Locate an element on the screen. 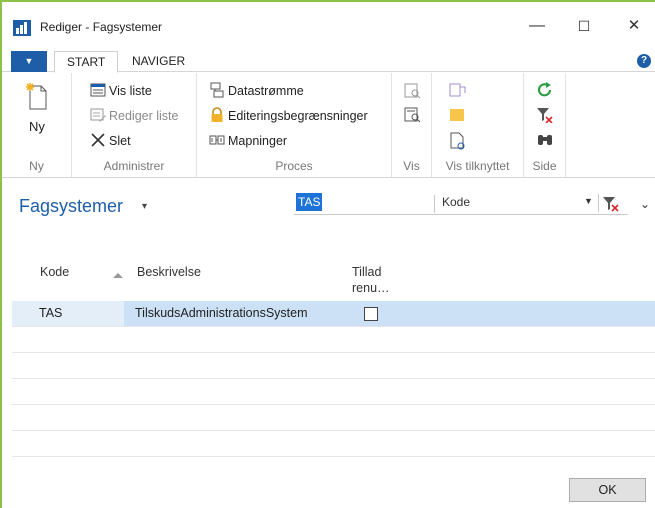  find-binoculars-icon is located at coordinates (545, 140).